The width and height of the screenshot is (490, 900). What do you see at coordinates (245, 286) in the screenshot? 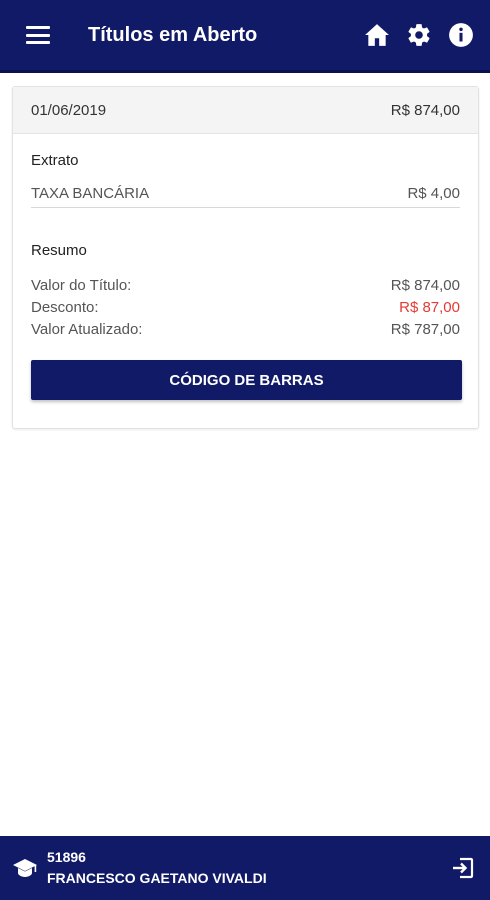
I see `resumo-row-valor-titulo: Valor do Título: R$ 874,00` at bounding box center [245, 286].